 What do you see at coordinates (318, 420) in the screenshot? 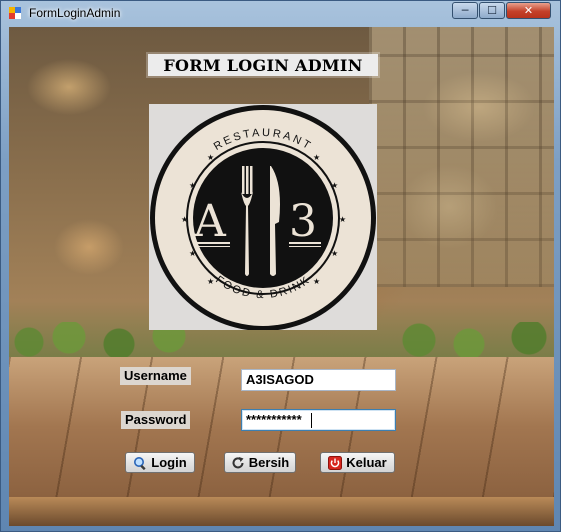
I see `password-field: ***********` at bounding box center [318, 420].